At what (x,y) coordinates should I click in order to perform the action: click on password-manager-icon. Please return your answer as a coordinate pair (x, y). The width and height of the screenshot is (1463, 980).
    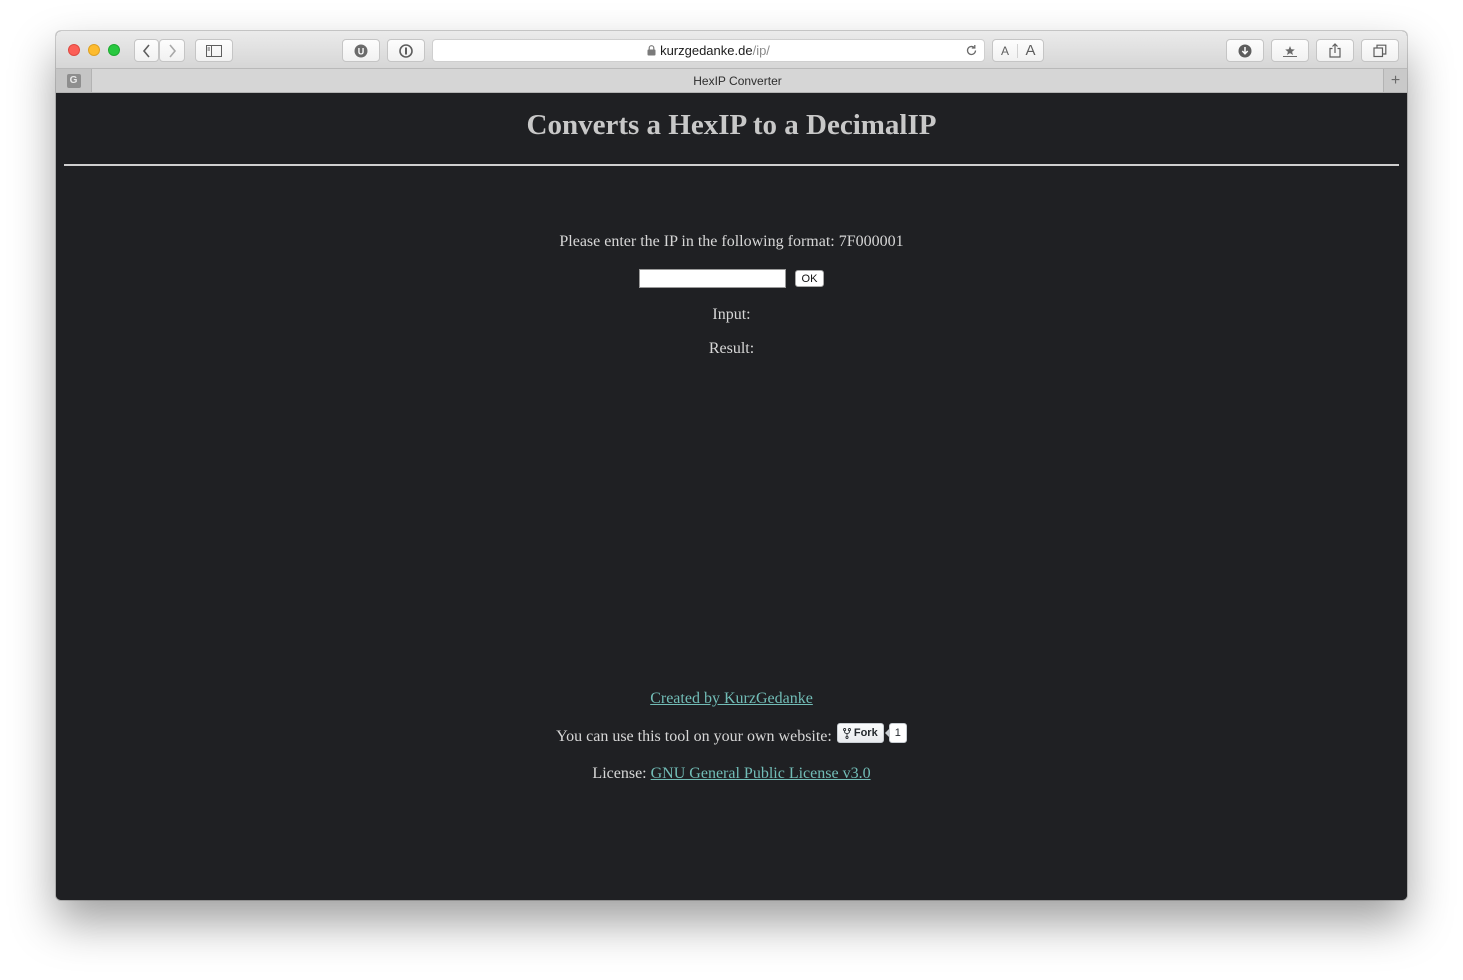
    Looking at the image, I should click on (406, 50).